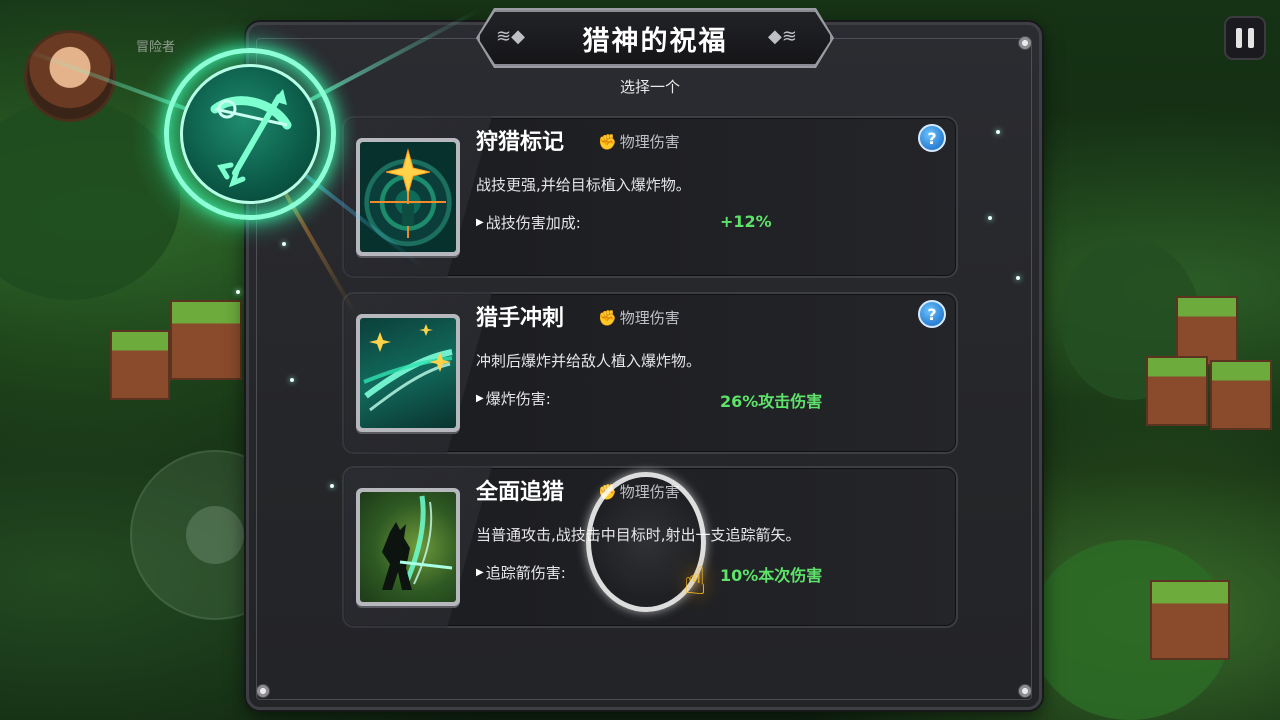 The image size is (1280, 720). What do you see at coordinates (215, 535) in the screenshot?
I see `joystick-knob` at bounding box center [215, 535].